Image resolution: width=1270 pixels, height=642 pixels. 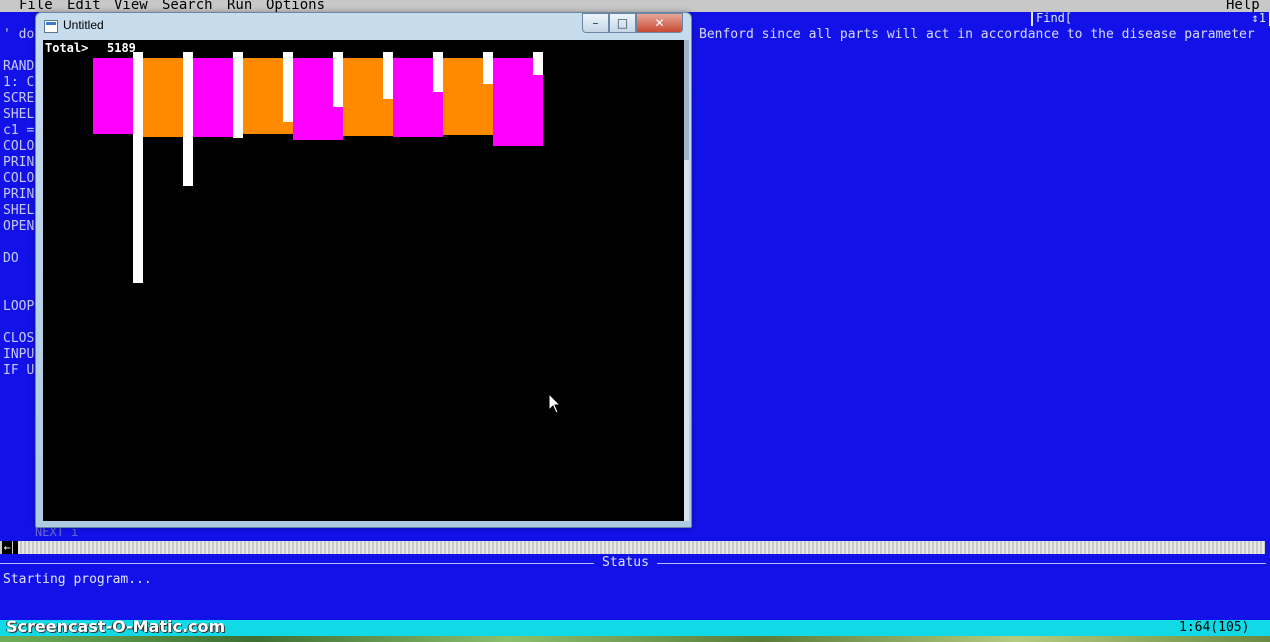 I want to click on menu-bar: File Edit View Search Run Options Help, so click(x=635, y=6).